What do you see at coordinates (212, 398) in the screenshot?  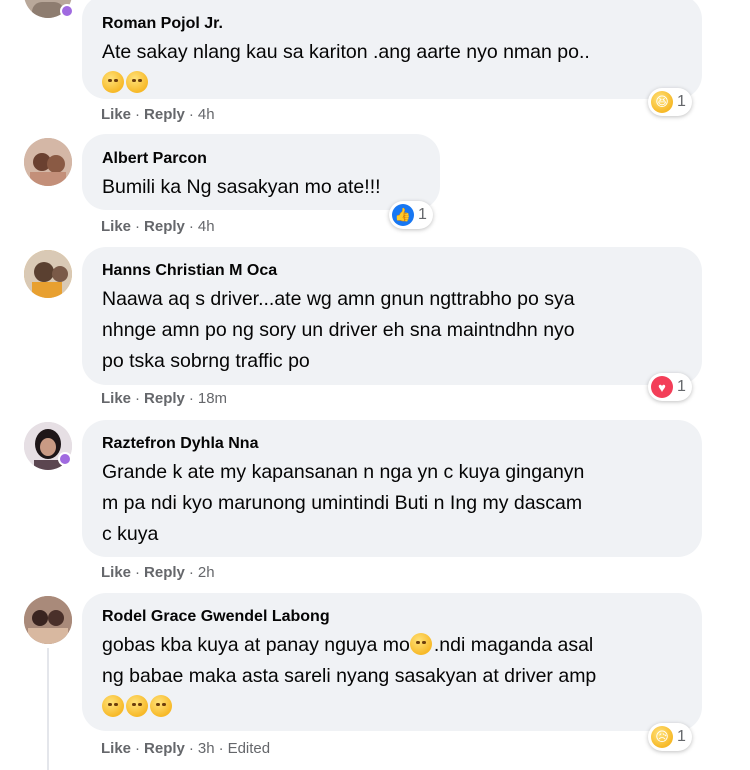 I see `comment-timestamp: 18m` at bounding box center [212, 398].